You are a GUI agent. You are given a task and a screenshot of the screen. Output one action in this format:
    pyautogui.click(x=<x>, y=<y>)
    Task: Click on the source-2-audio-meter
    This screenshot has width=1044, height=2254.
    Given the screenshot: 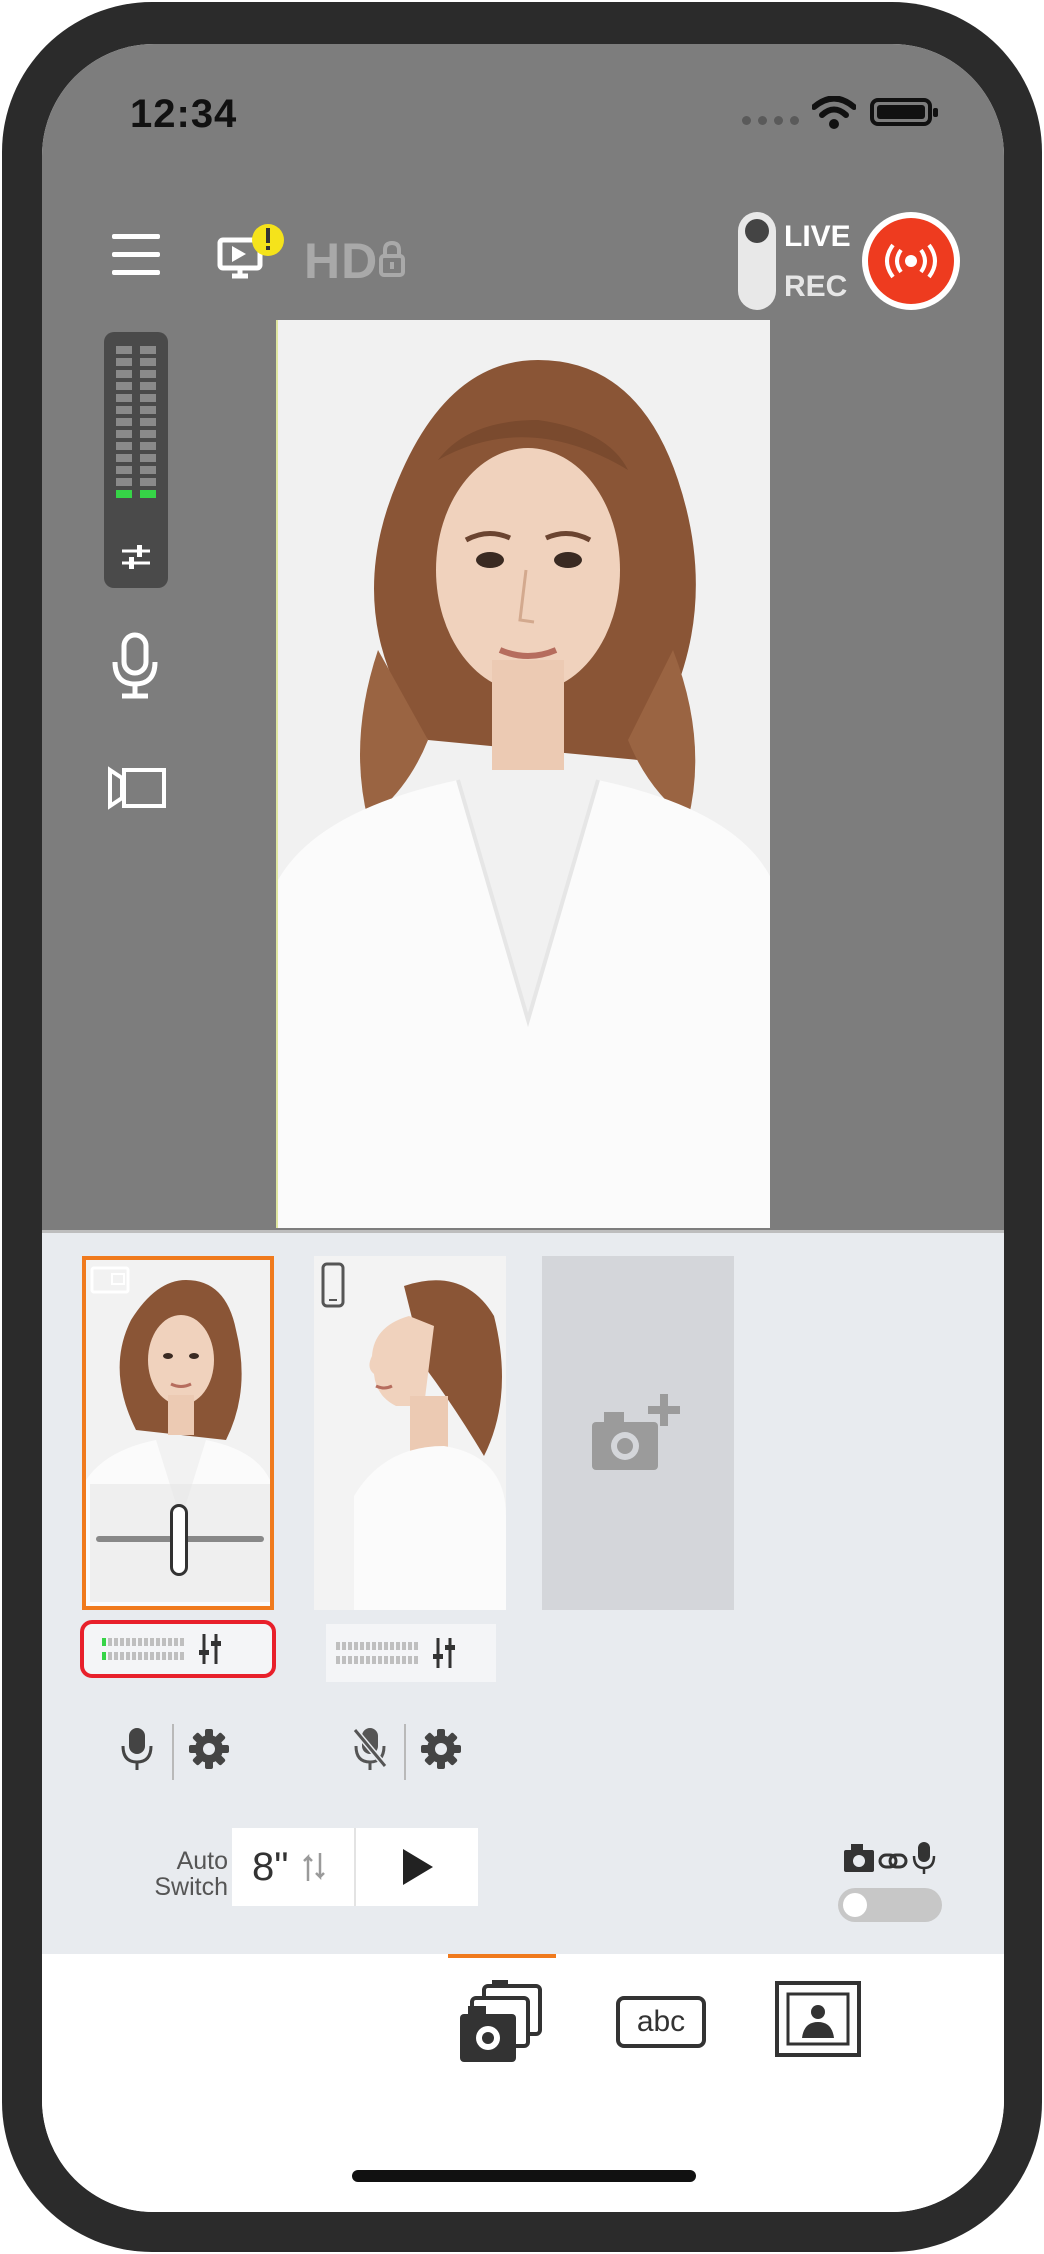 What is the action you would take?
    pyautogui.click(x=411, y=1653)
    